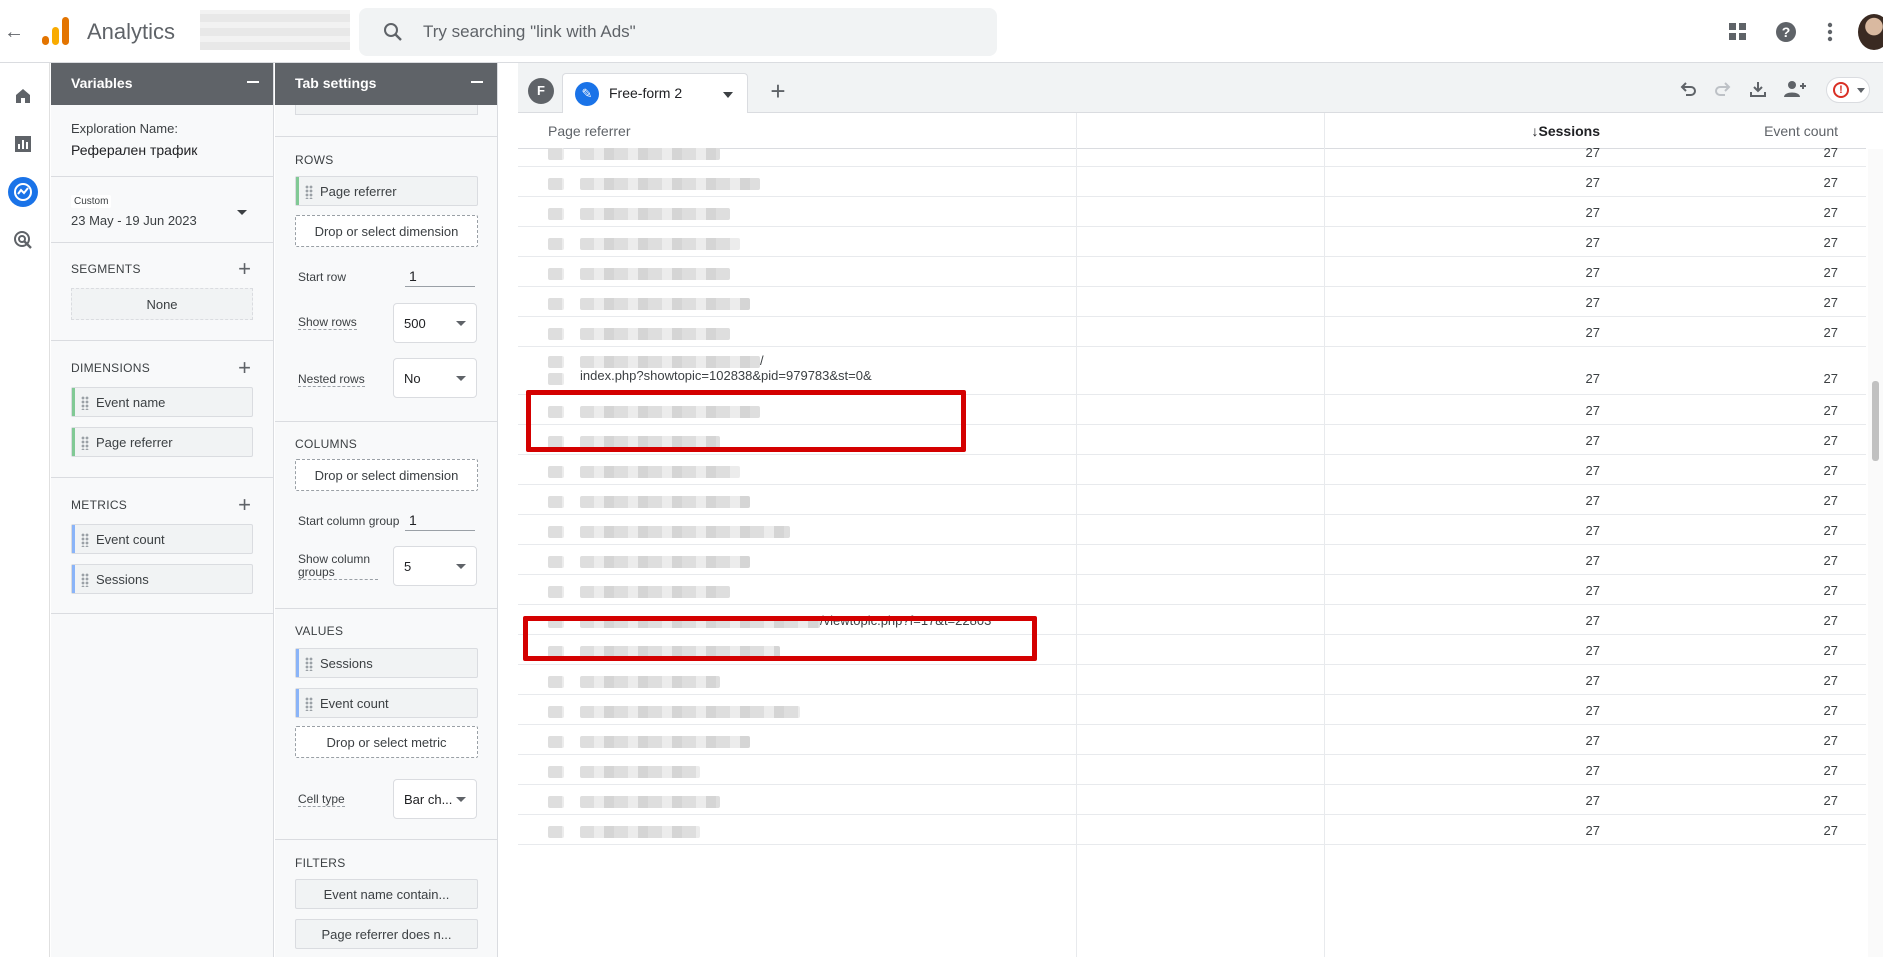  I want to click on nested-rows-value: No, so click(412, 378).